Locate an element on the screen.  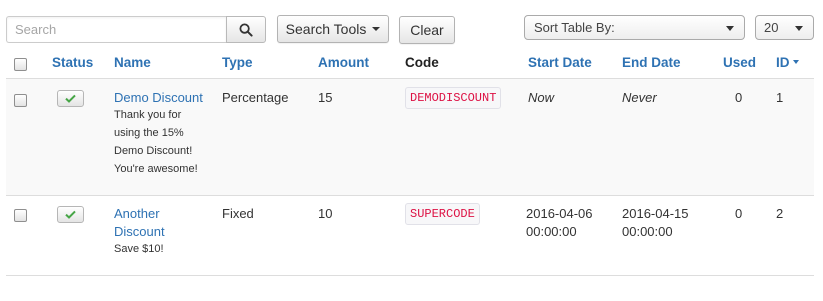
discount-name-link: Demo Discount is located at coordinates (158, 98).